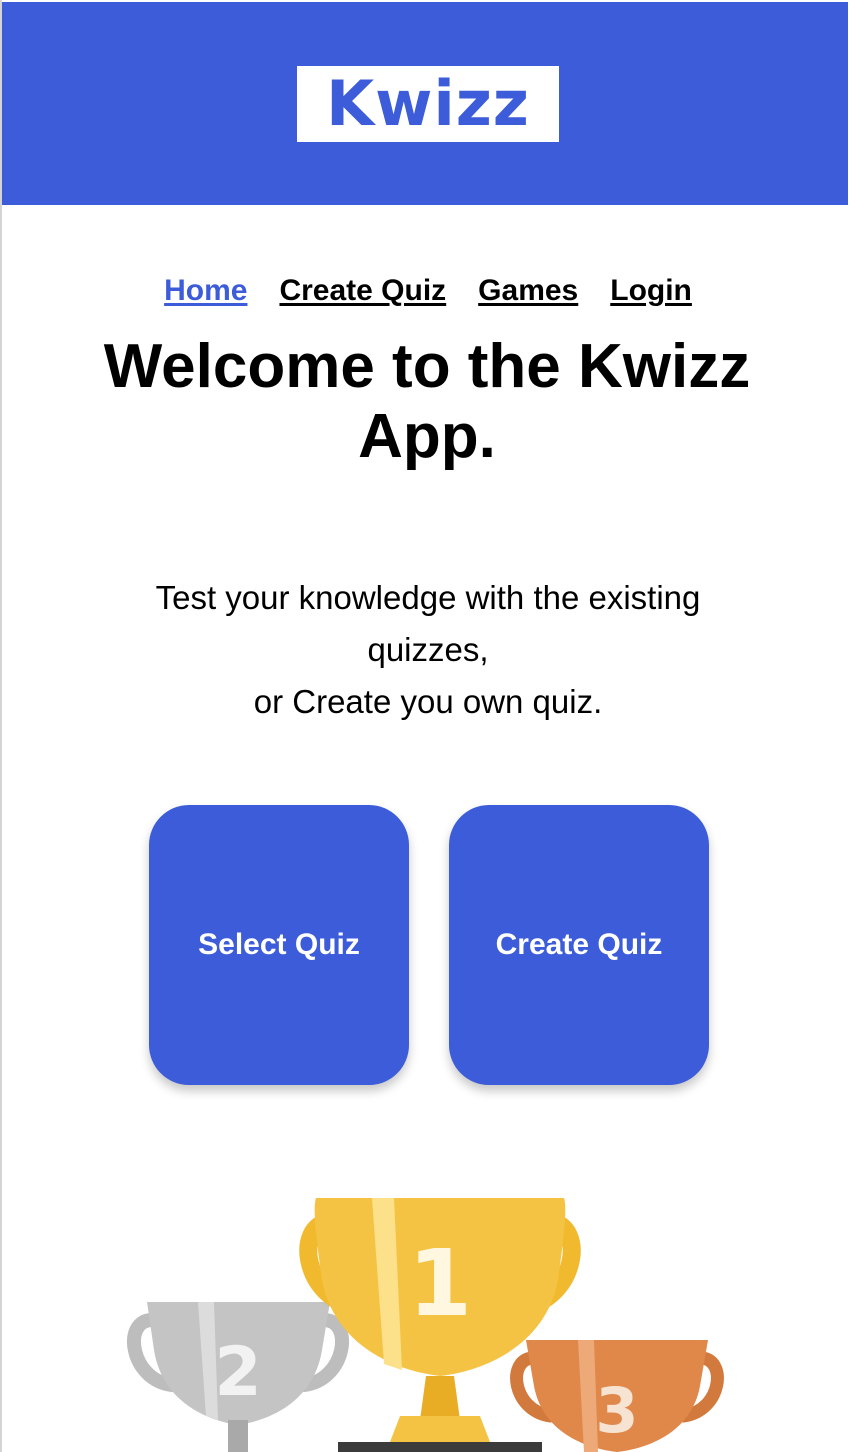 The width and height of the screenshot is (850, 1452). I want to click on svg-text: 3, so click(616, 1410).